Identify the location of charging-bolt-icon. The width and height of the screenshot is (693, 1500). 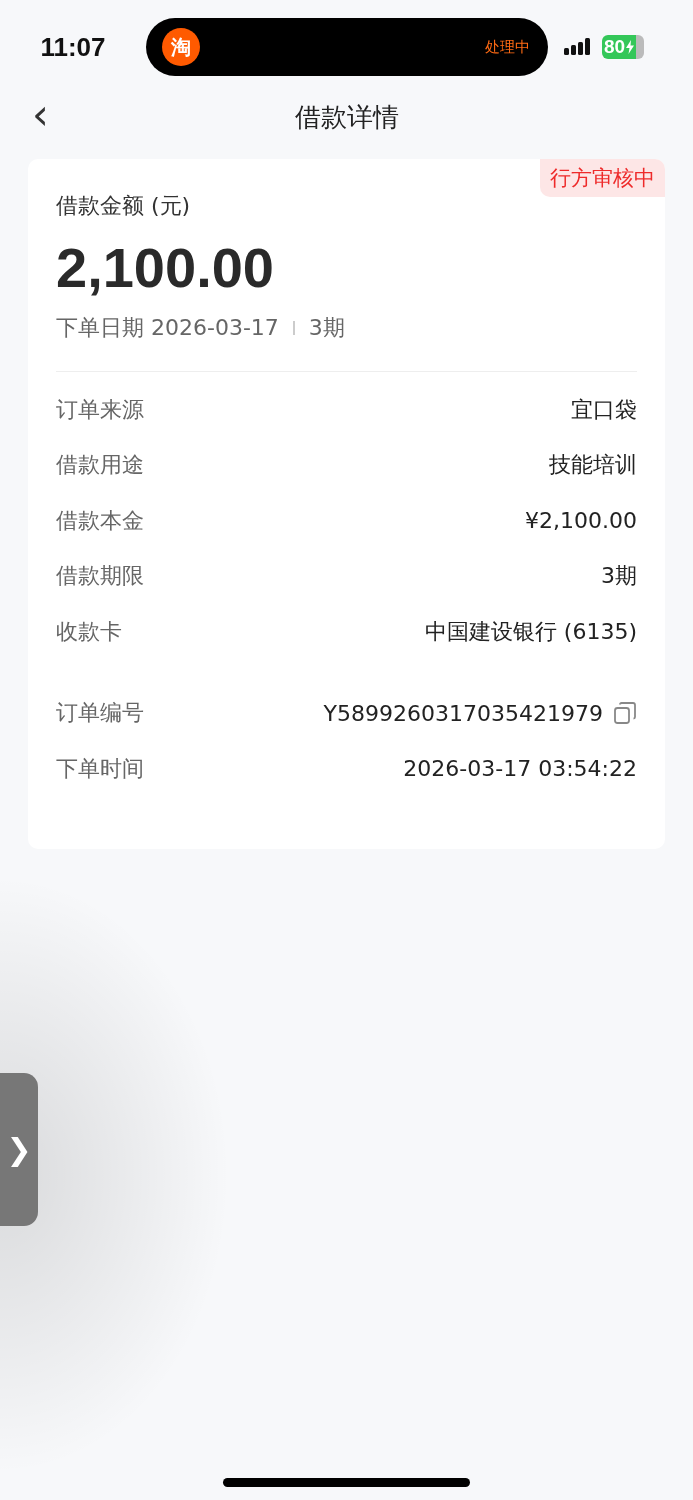
(630, 47).